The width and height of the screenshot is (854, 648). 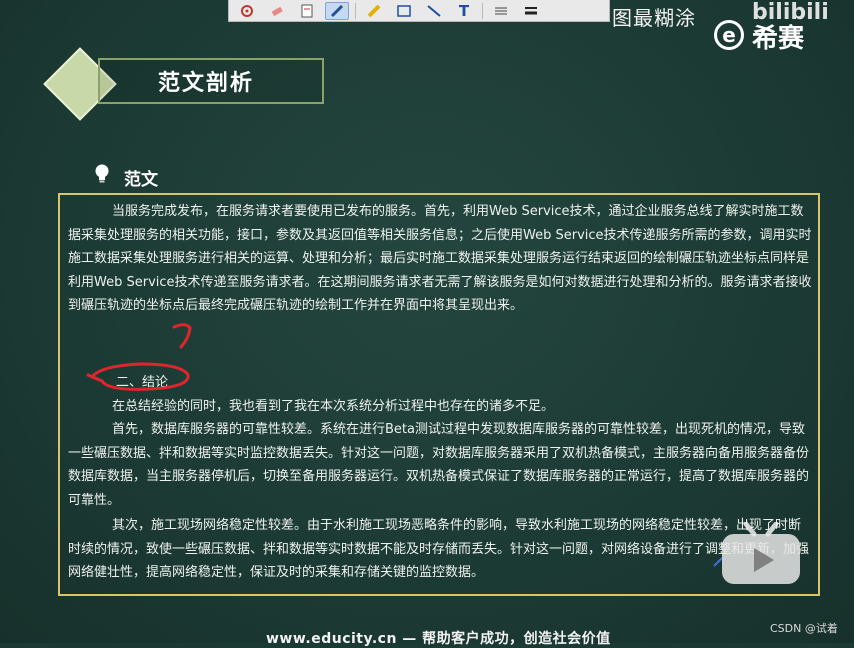 I want to click on eraser-icon, so click(x=277, y=11).